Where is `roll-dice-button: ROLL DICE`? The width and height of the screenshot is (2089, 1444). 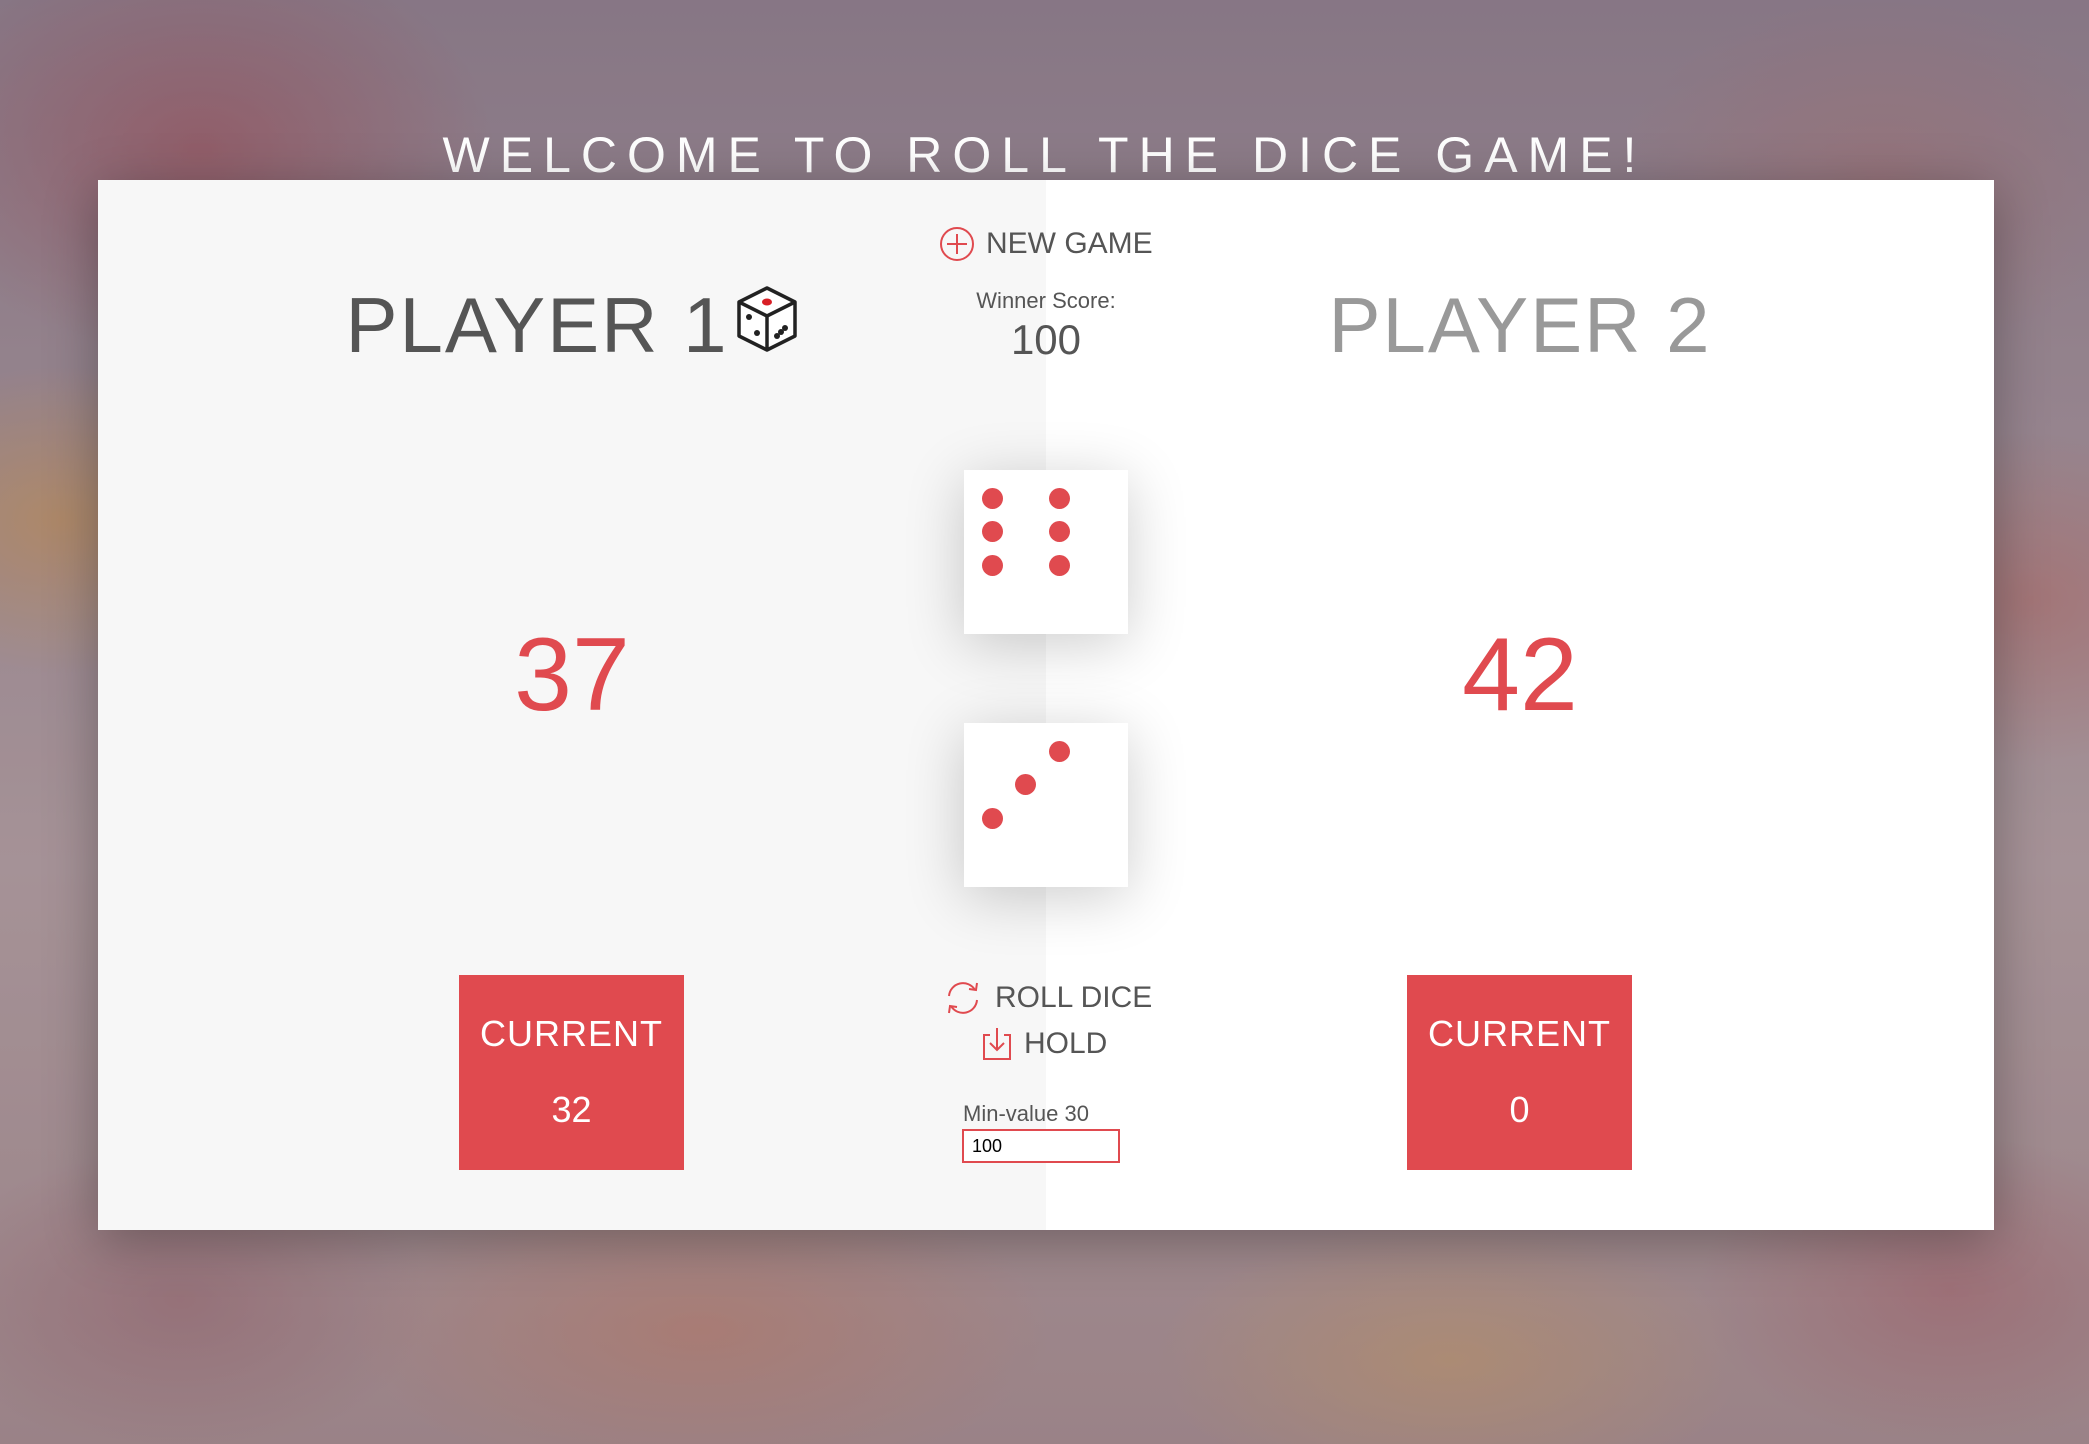 roll-dice-button: ROLL DICE is located at coordinates (1046, 998).